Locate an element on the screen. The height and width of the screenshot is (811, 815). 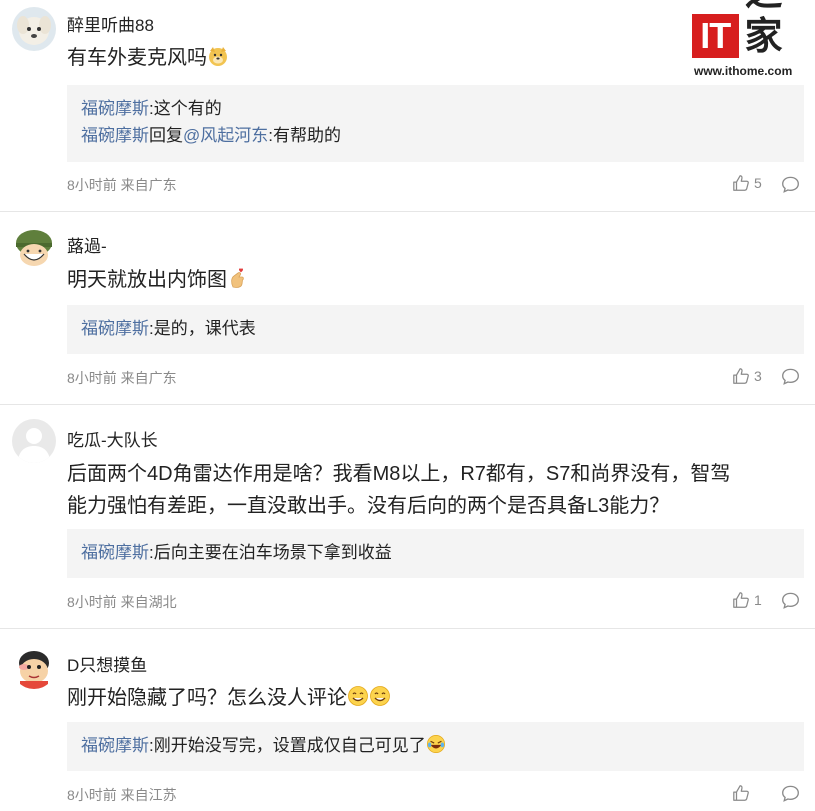
like-count: 5 is located at coordinates (758, 183).